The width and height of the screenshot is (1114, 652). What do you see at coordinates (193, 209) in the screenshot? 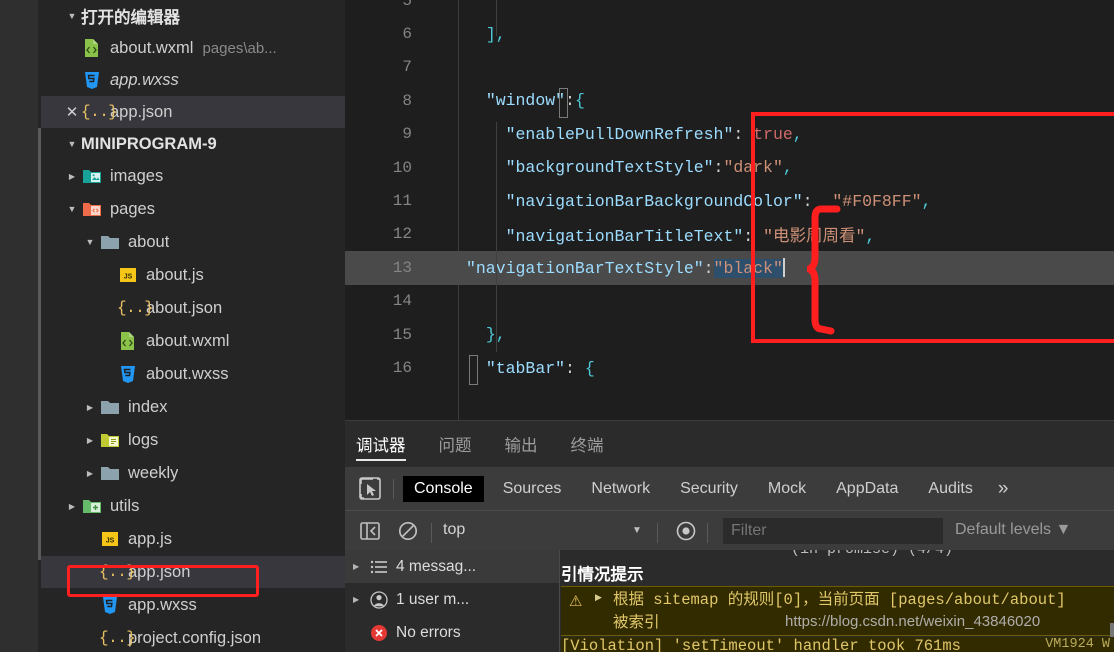
I see `tree-item-pages: pages` at bounding box center [193, 209].